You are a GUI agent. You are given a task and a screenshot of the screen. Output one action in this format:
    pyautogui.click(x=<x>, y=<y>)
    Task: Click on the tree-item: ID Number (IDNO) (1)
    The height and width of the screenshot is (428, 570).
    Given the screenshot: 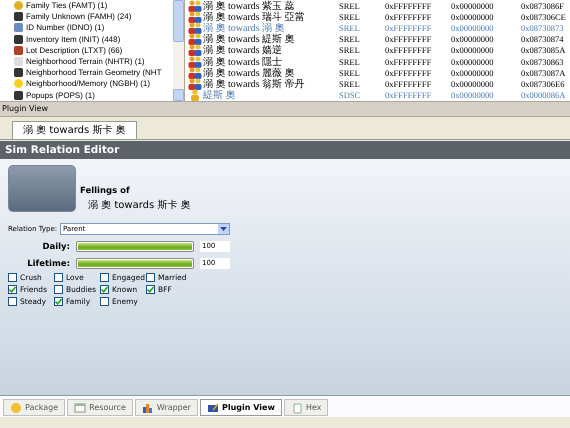 What is the action you would take?
    pyautogui.click(x=65, y=27)
    